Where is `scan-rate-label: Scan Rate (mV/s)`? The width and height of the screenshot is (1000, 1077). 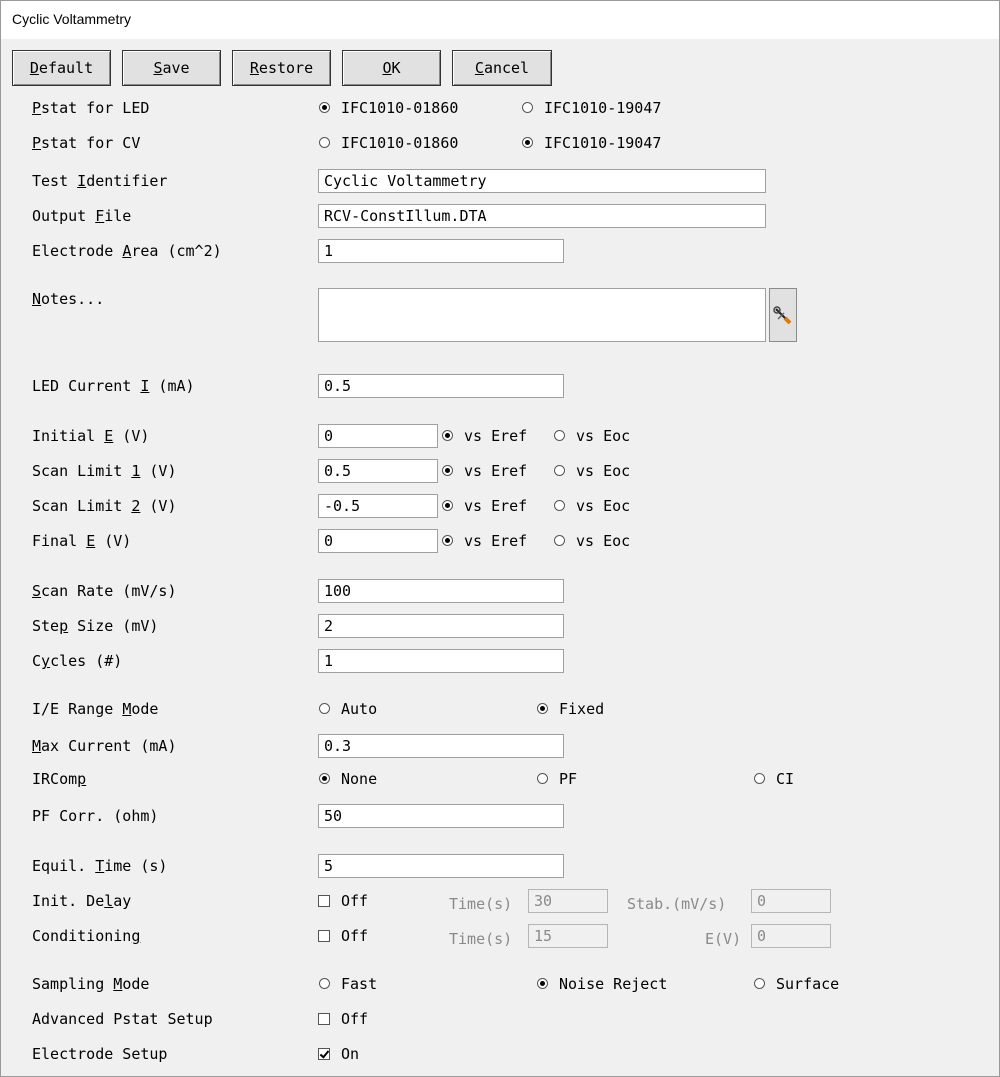
scan-rate-label: Scan Rate (mV/s) is located at coordinates (104, 591).